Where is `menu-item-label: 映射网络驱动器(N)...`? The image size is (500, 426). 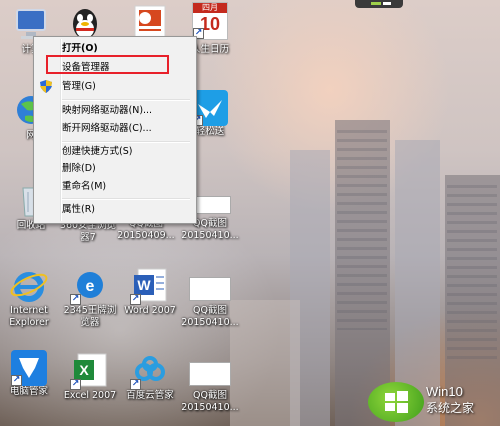
menu-item-label: 映射网络驱动器(N)... is located at coordinates (107, 110).